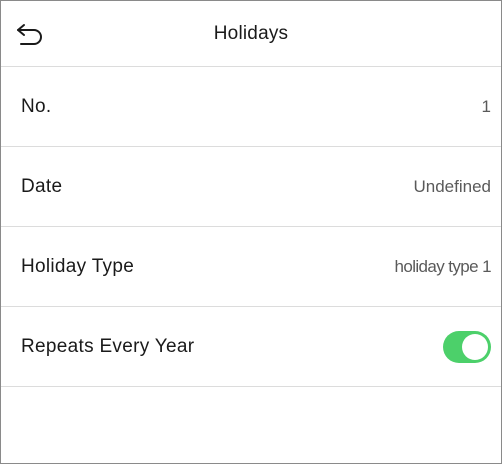  I want to click on row-number-value: 1, so click(486, 106).